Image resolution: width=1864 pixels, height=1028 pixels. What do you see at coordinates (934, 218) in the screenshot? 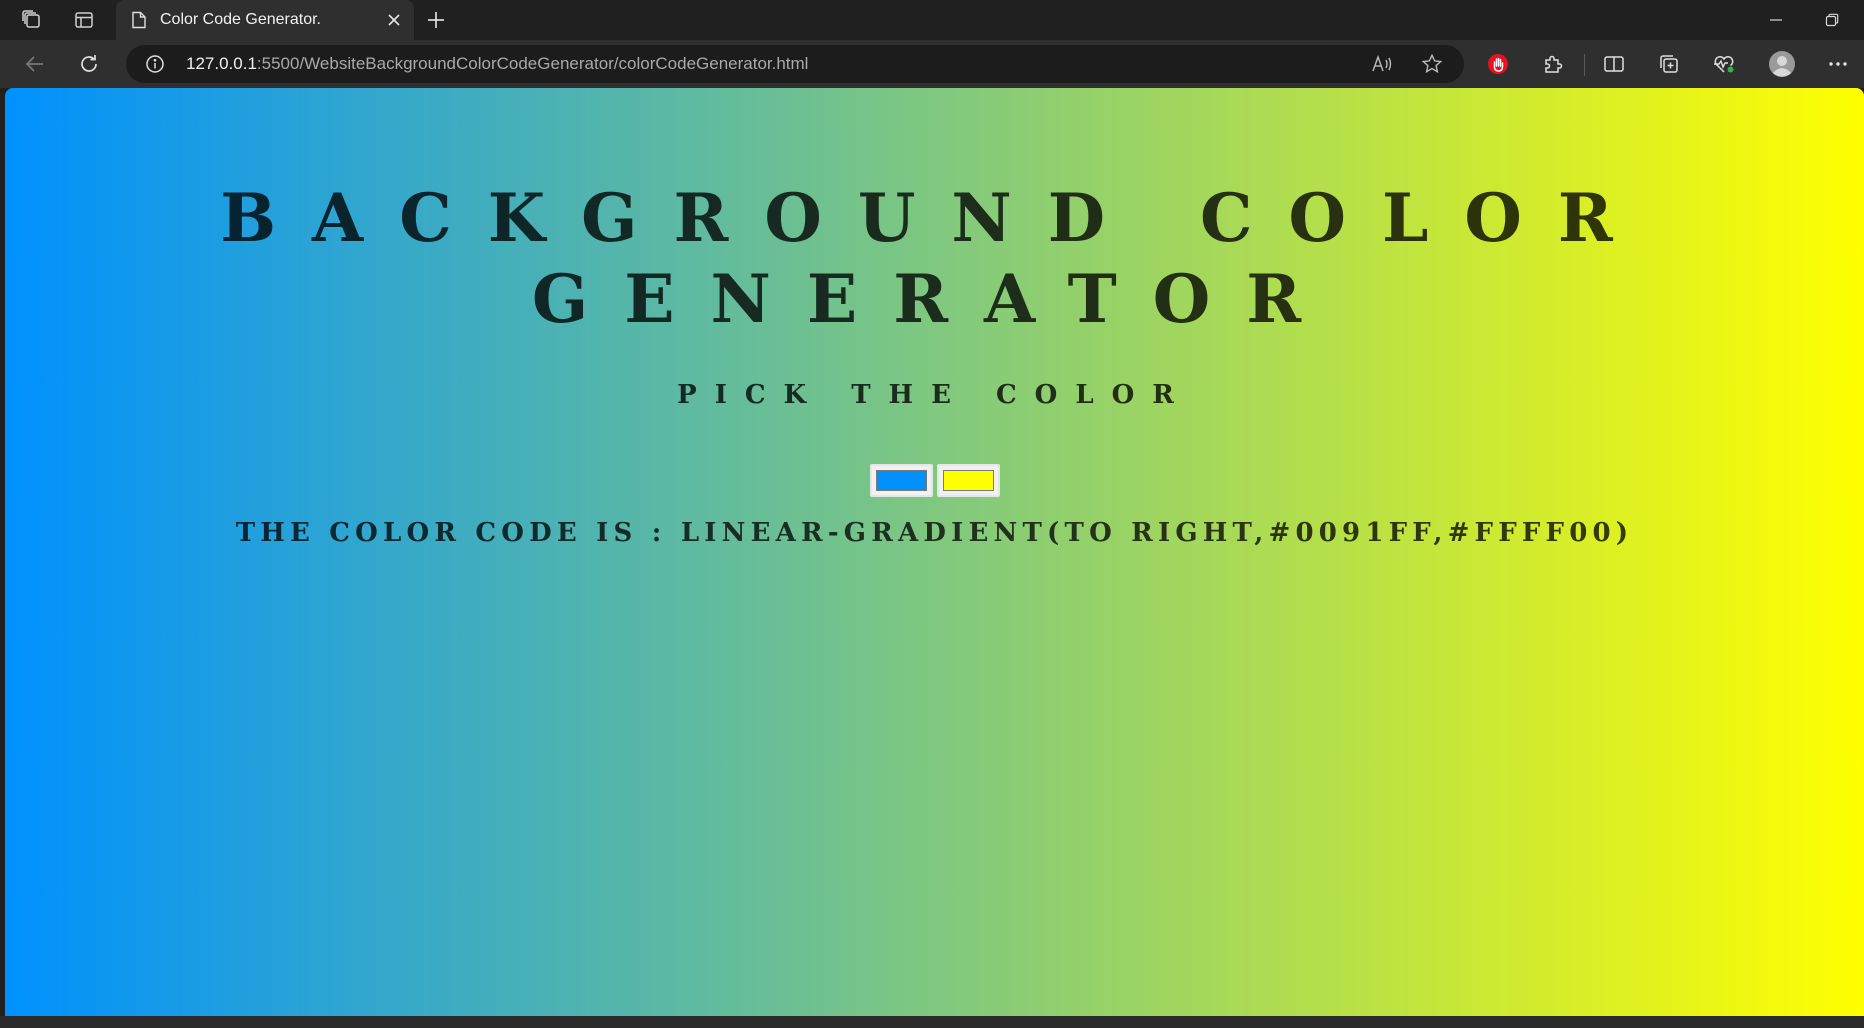
I see `page-title-line-1: BACKGROUND COLOR` at bounding box center [934, 218].